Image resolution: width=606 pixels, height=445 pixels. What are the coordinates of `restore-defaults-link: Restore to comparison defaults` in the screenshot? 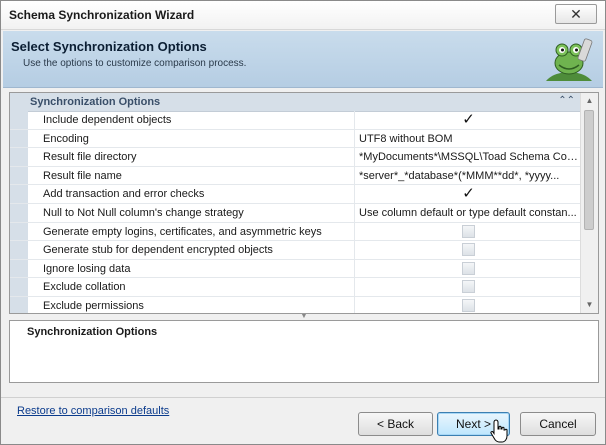 It's located at (93, 411).